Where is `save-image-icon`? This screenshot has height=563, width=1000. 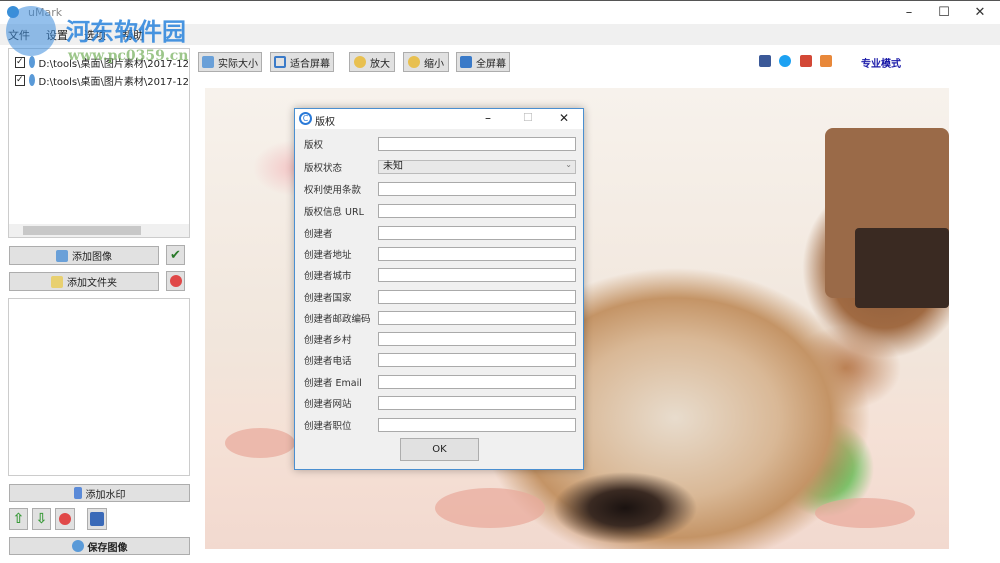 save-image-icon is located at coordinates (77, 546).